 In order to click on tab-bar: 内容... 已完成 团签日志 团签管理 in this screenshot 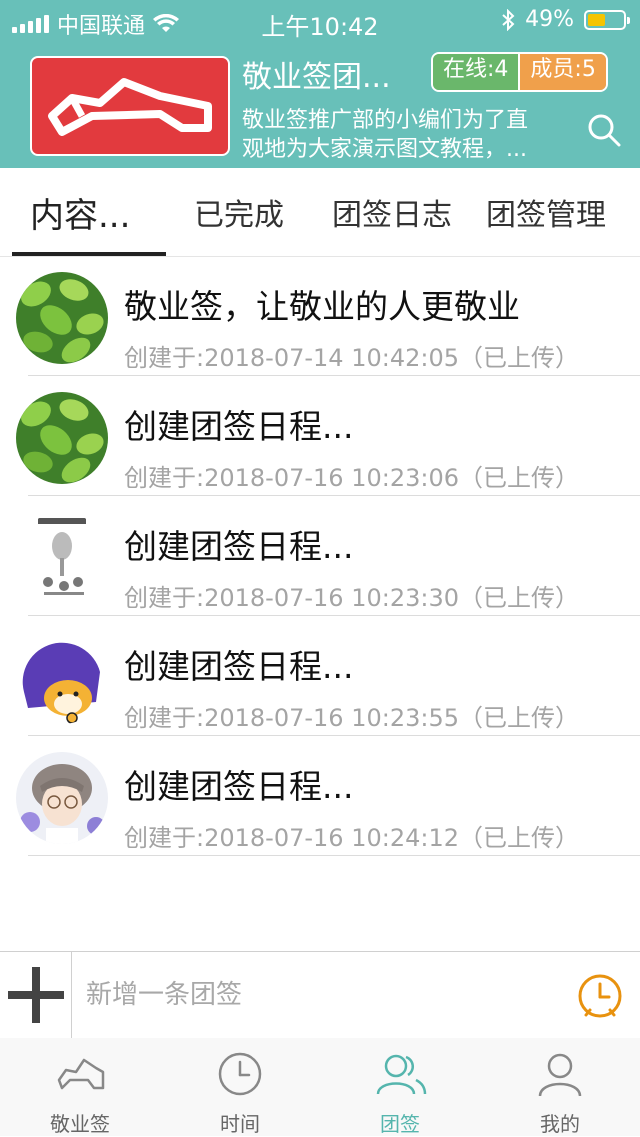, I will do `click(320, 212)`.